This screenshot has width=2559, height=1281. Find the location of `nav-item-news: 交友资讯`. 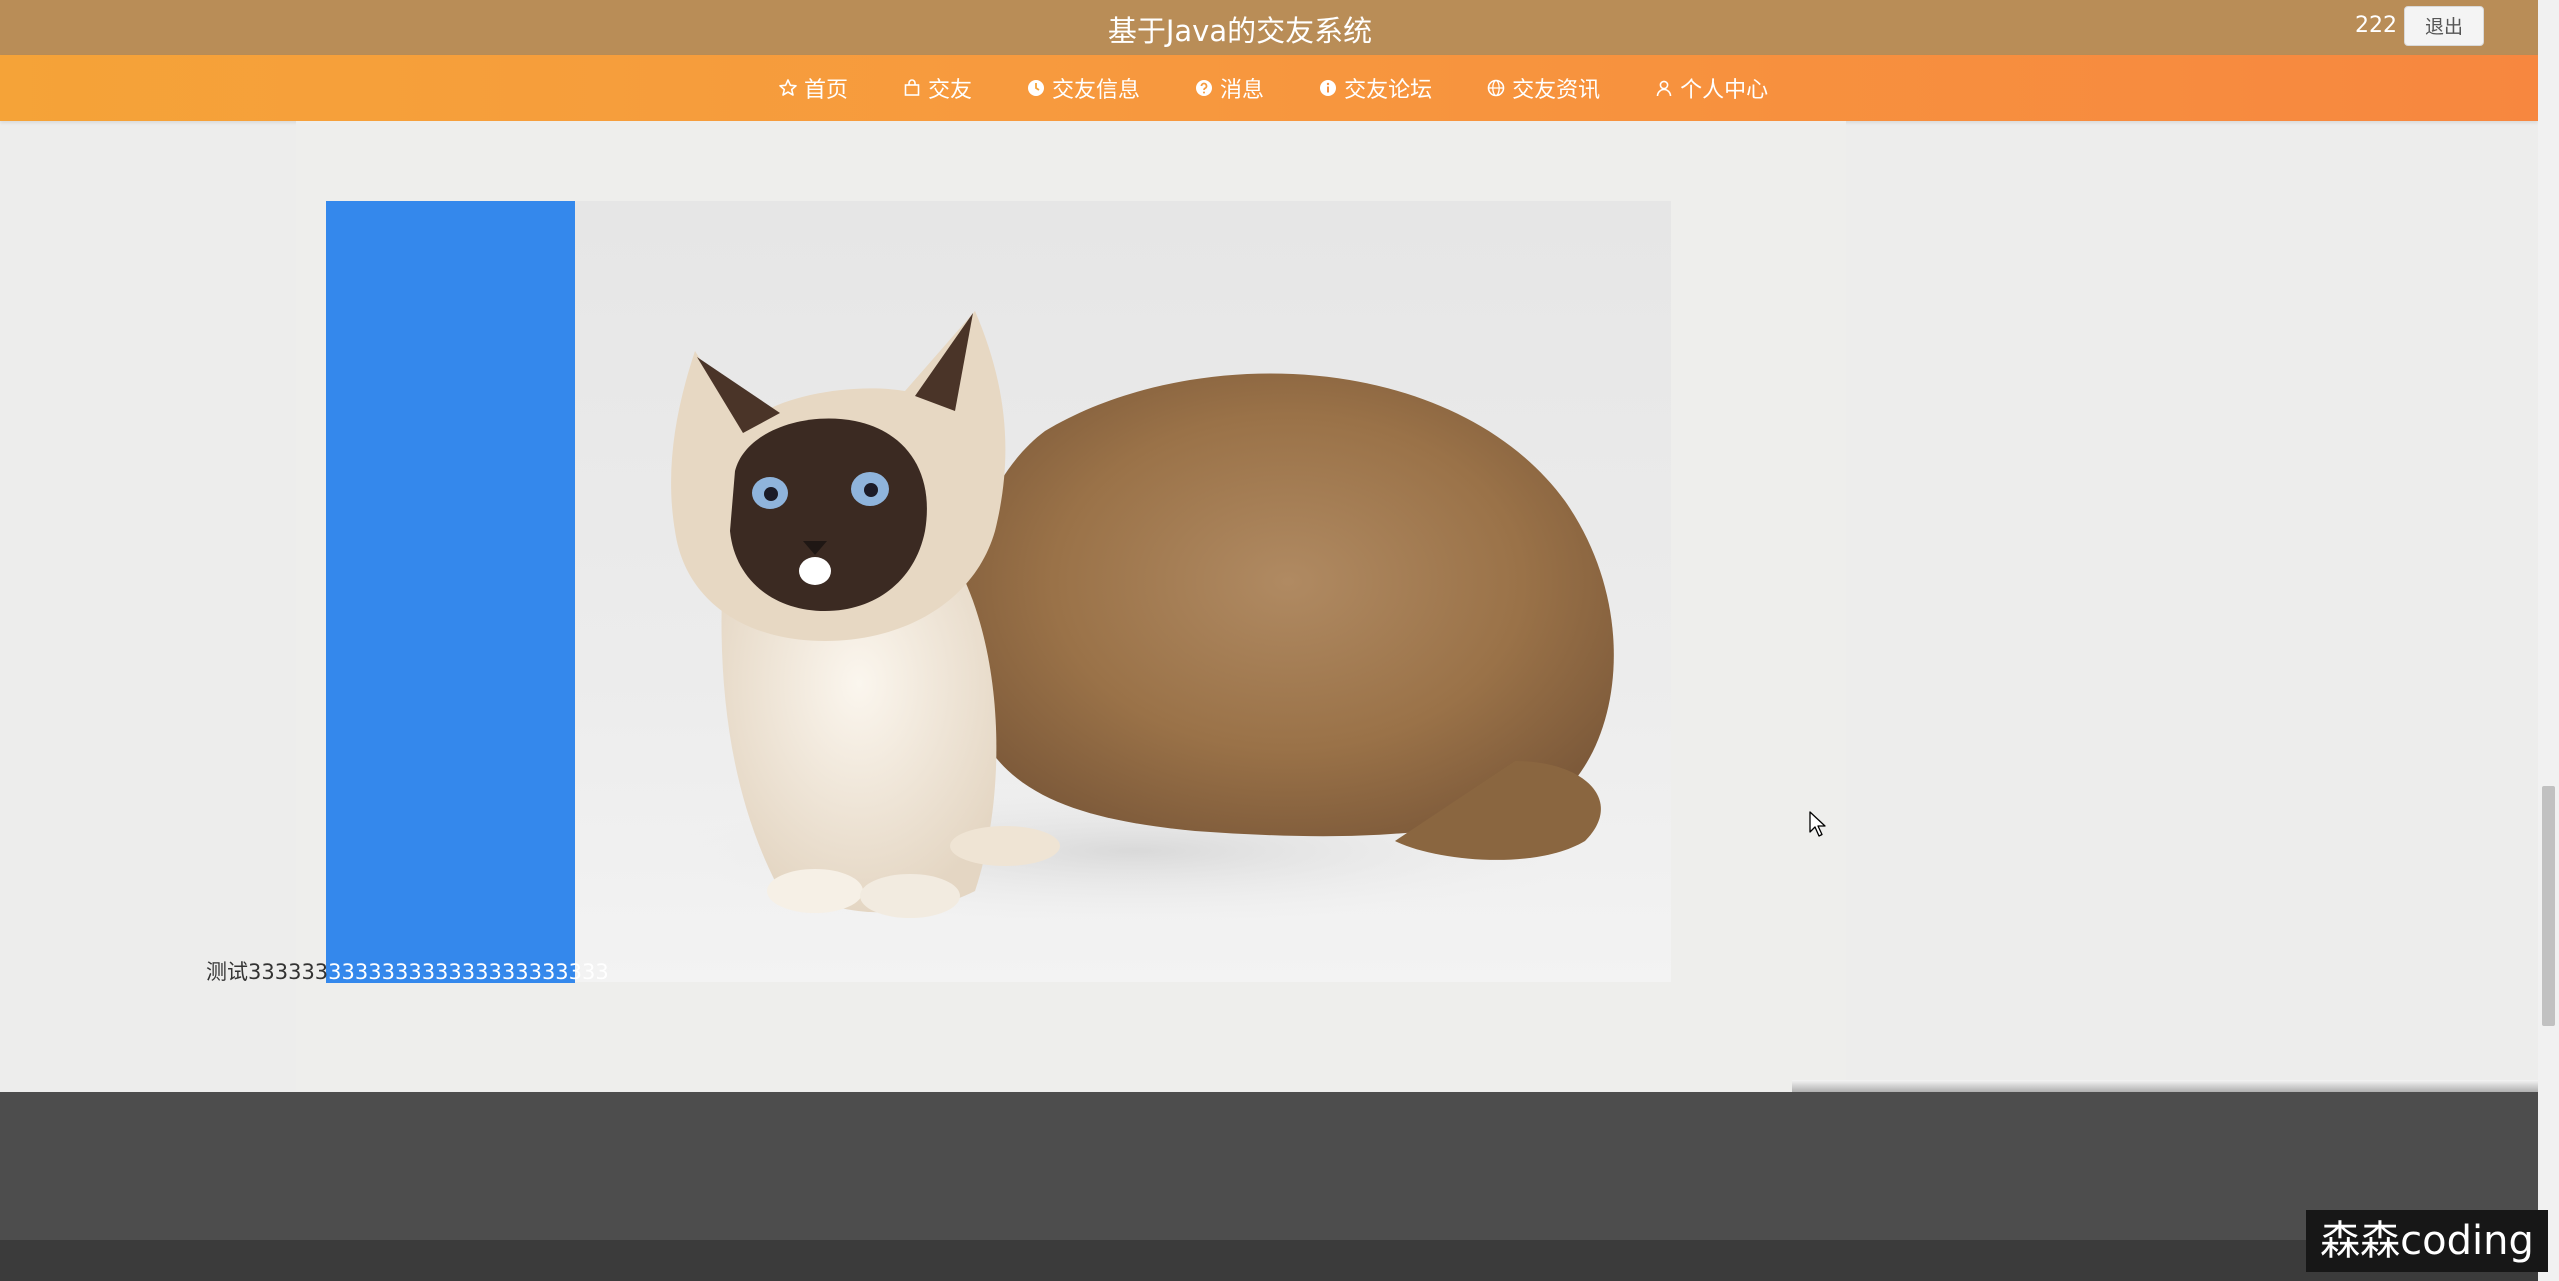

nav-item-news: 交友资讯 is located at coordinates (1543, 88).